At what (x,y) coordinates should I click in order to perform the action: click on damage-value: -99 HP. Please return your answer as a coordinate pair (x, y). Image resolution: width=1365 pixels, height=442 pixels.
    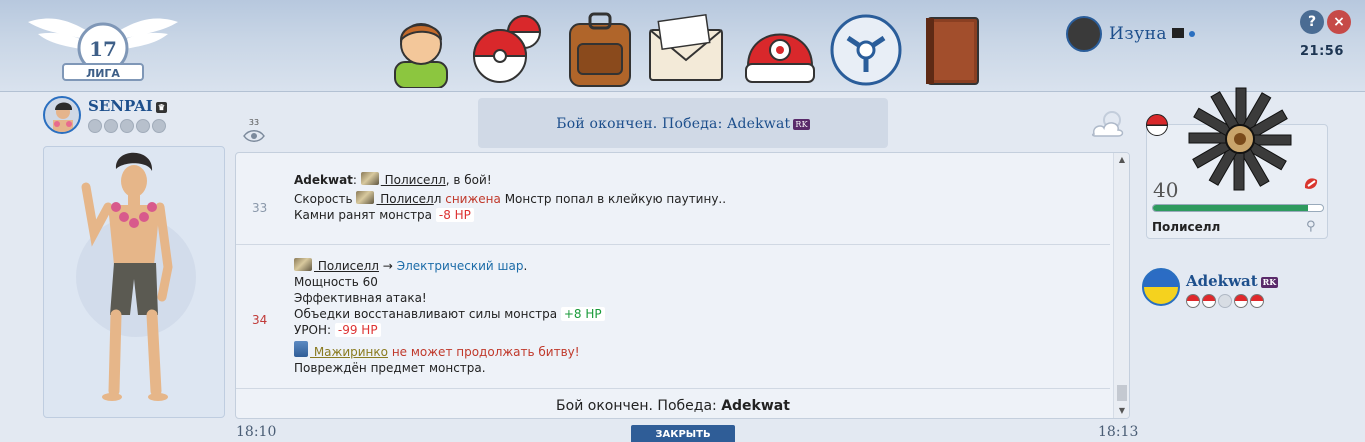
    Looking at the image, I should click on (357, 330).